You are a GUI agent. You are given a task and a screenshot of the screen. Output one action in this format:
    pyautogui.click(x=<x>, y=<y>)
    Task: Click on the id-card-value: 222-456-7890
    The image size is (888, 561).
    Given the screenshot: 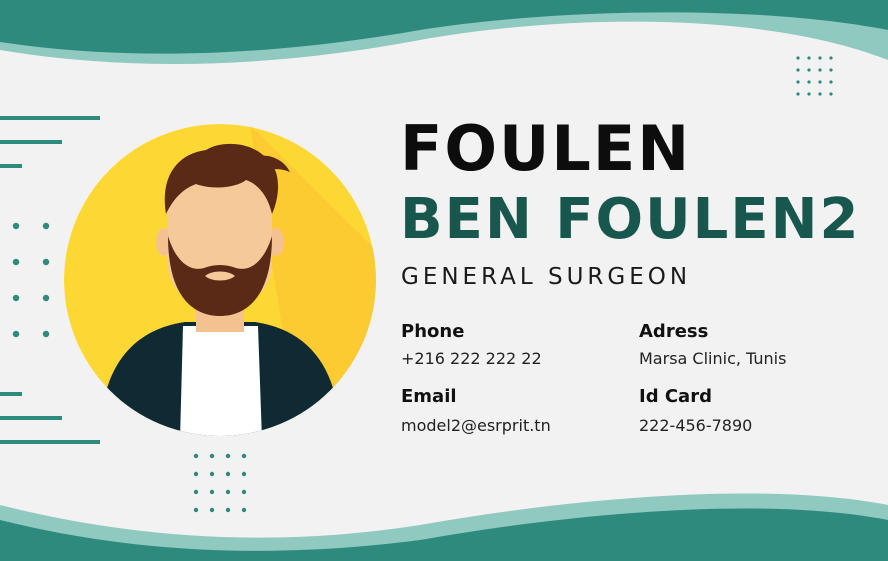 What is the action you would take?
    pyautogui.click(x=696, y=425)
    